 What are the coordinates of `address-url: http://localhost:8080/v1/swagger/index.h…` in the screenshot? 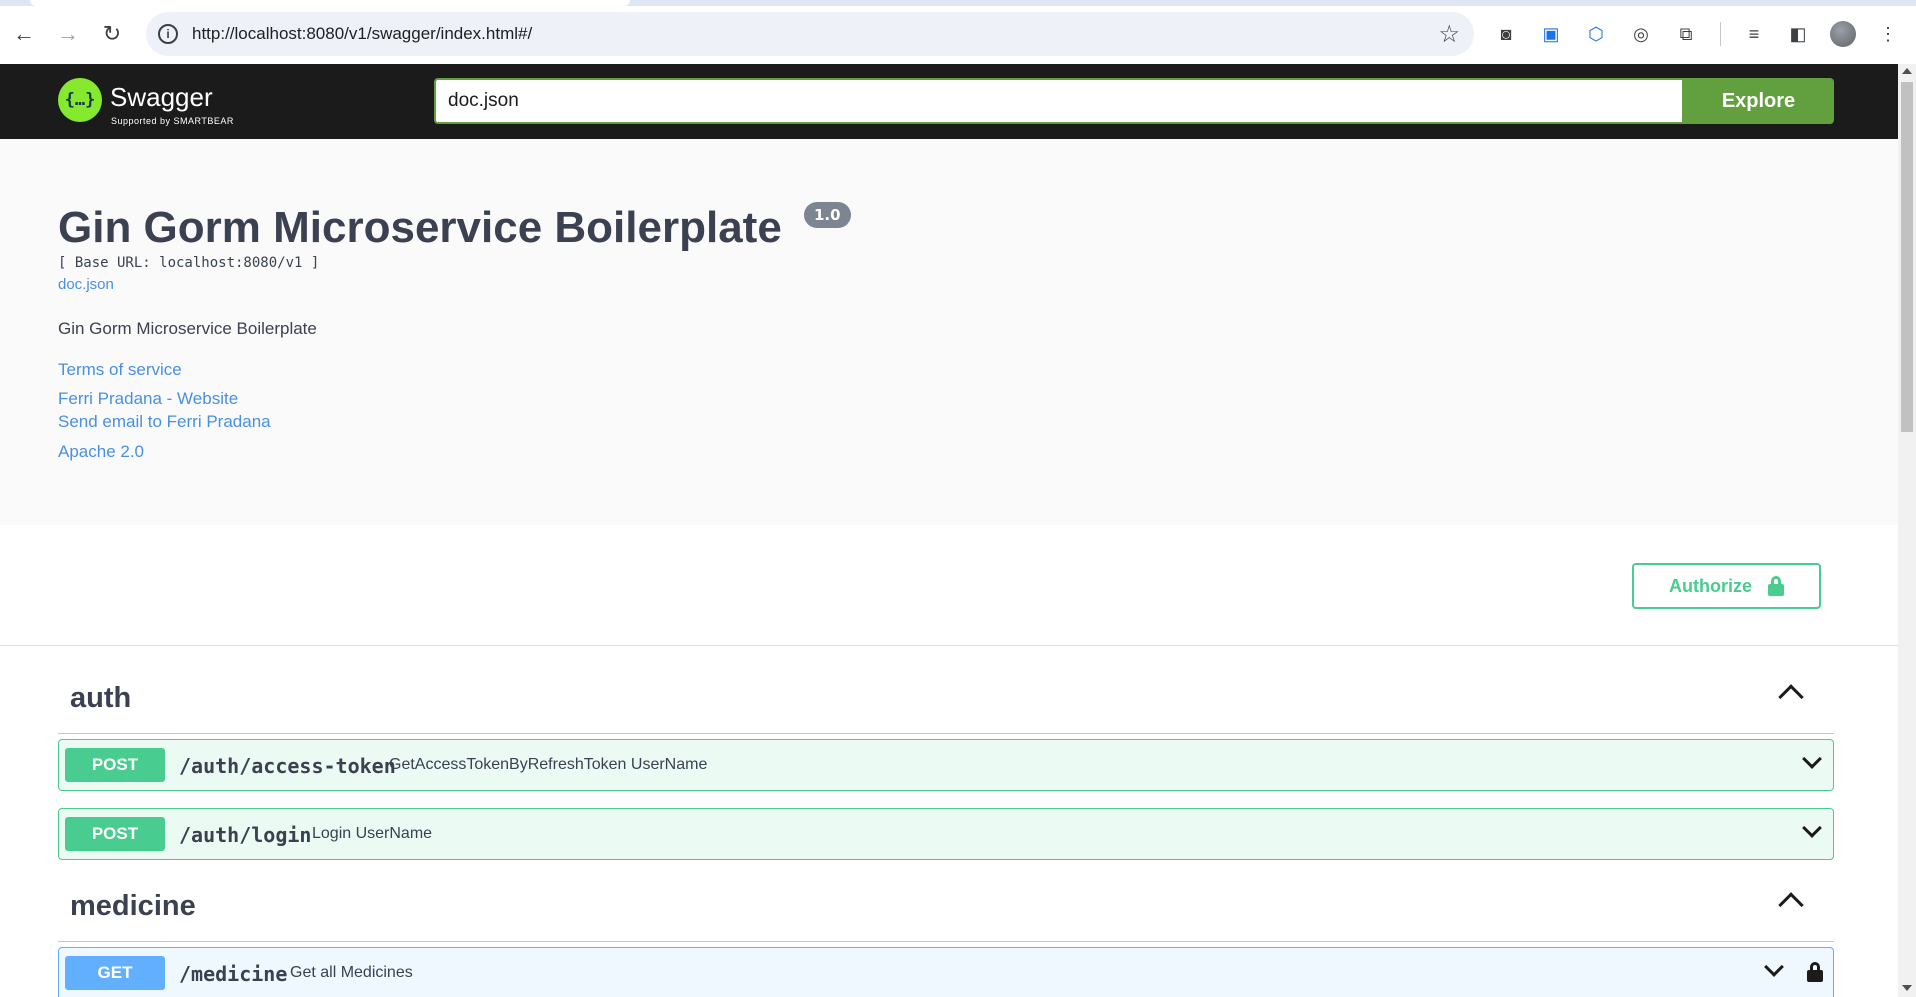 It's located at (362, 34).